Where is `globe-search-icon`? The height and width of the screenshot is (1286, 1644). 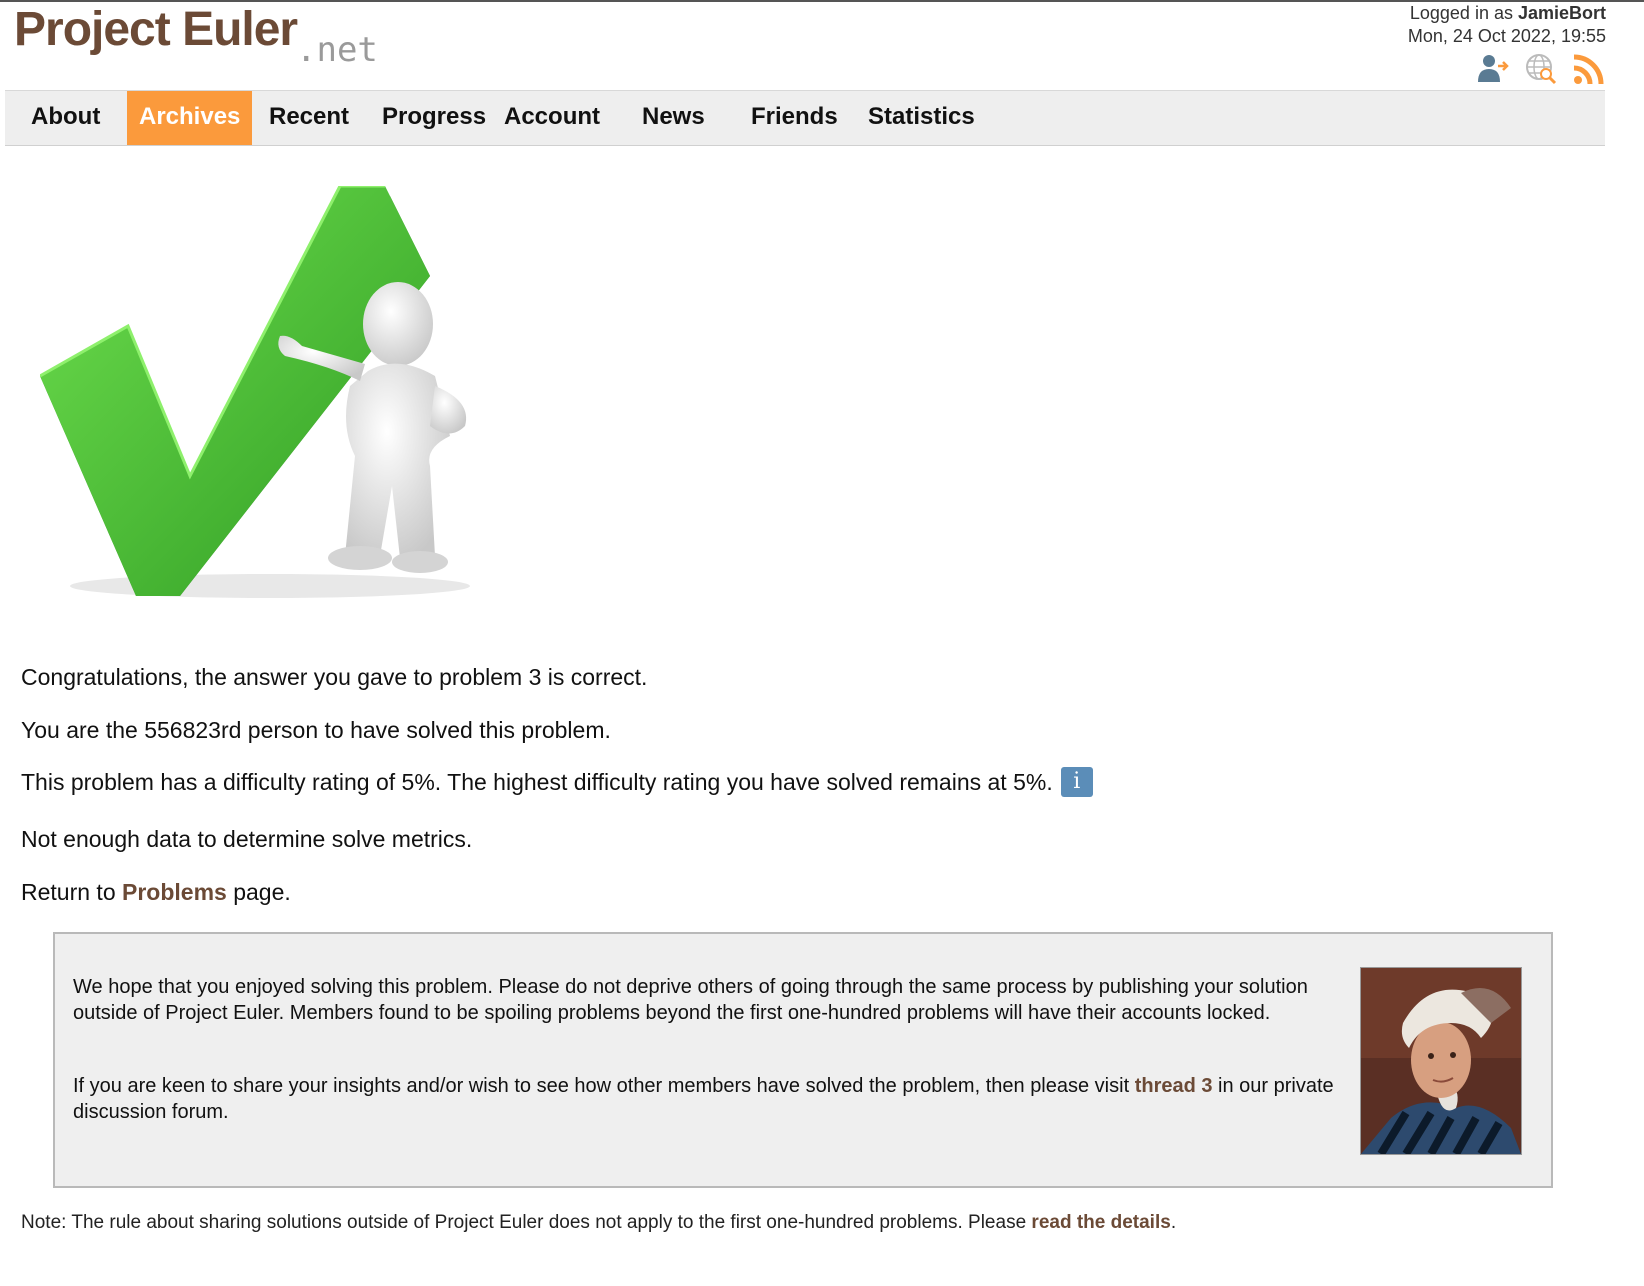 globe-search-icon is located at coordinates (1541, 69).